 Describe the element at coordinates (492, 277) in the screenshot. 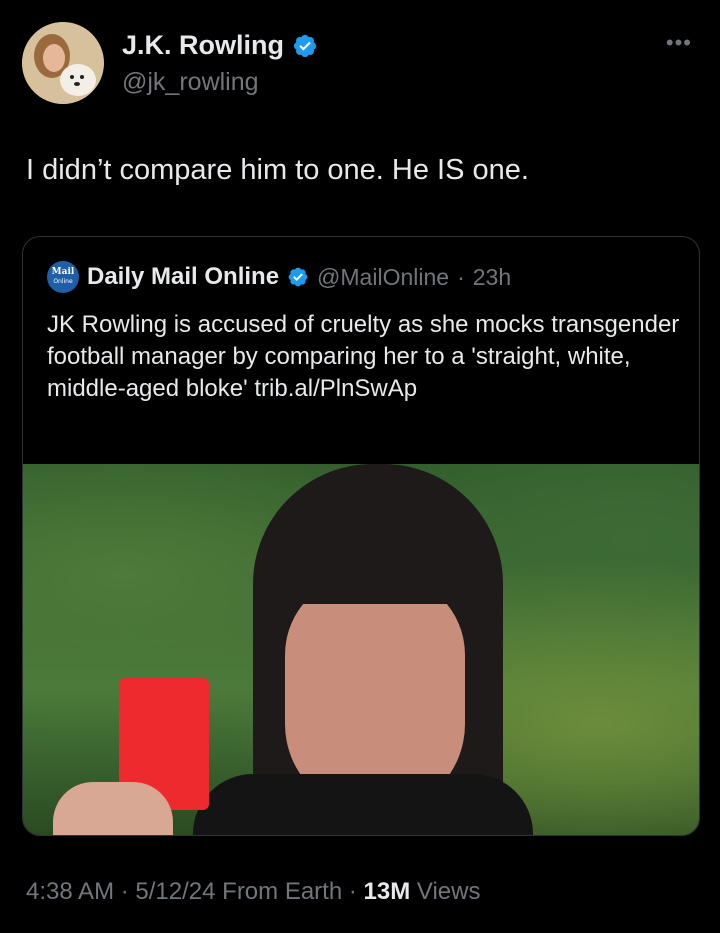

I see `quote-time: 23h` at that location.